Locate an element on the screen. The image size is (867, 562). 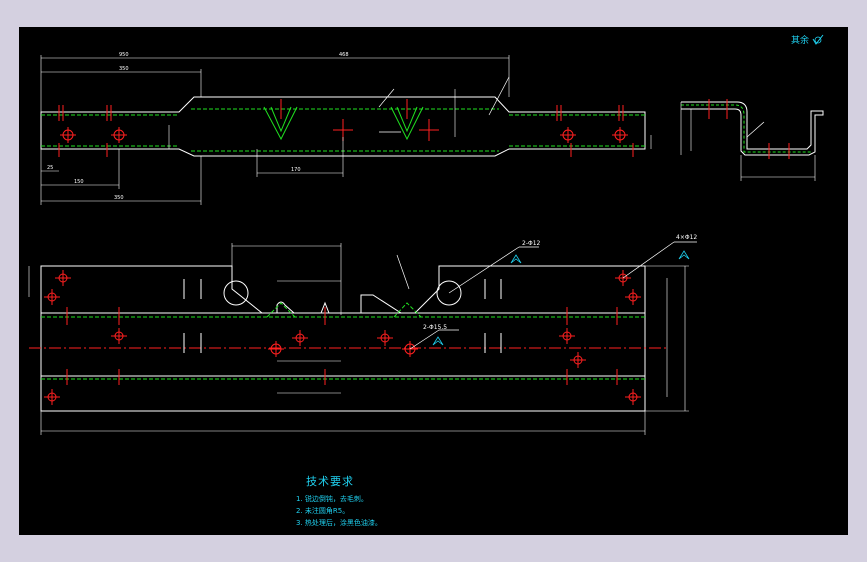
side-profile-view is located at coordinates (752, 140).